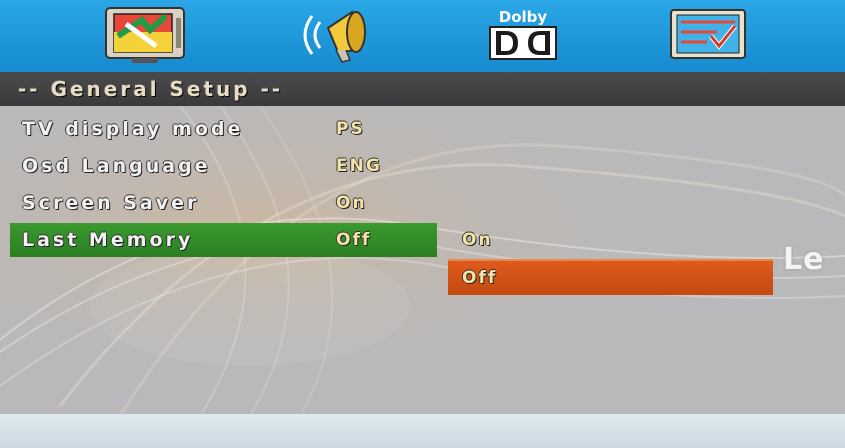  I want to click on menu-row-last-memory: Last Memory Off, so click(223, 240).